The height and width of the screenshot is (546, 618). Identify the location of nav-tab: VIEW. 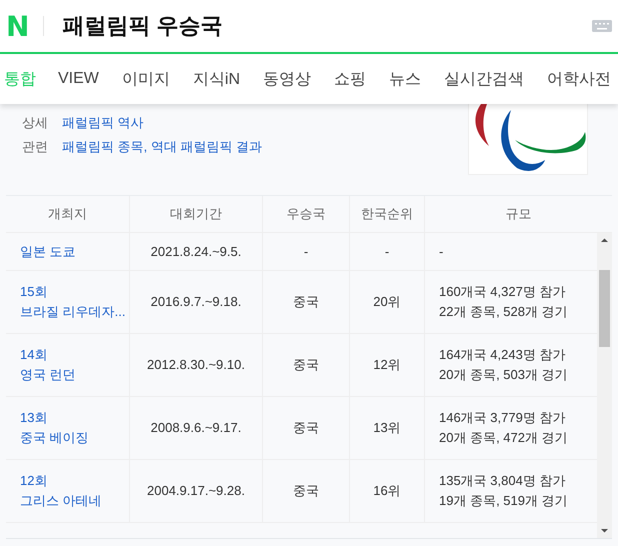
(78, 79).